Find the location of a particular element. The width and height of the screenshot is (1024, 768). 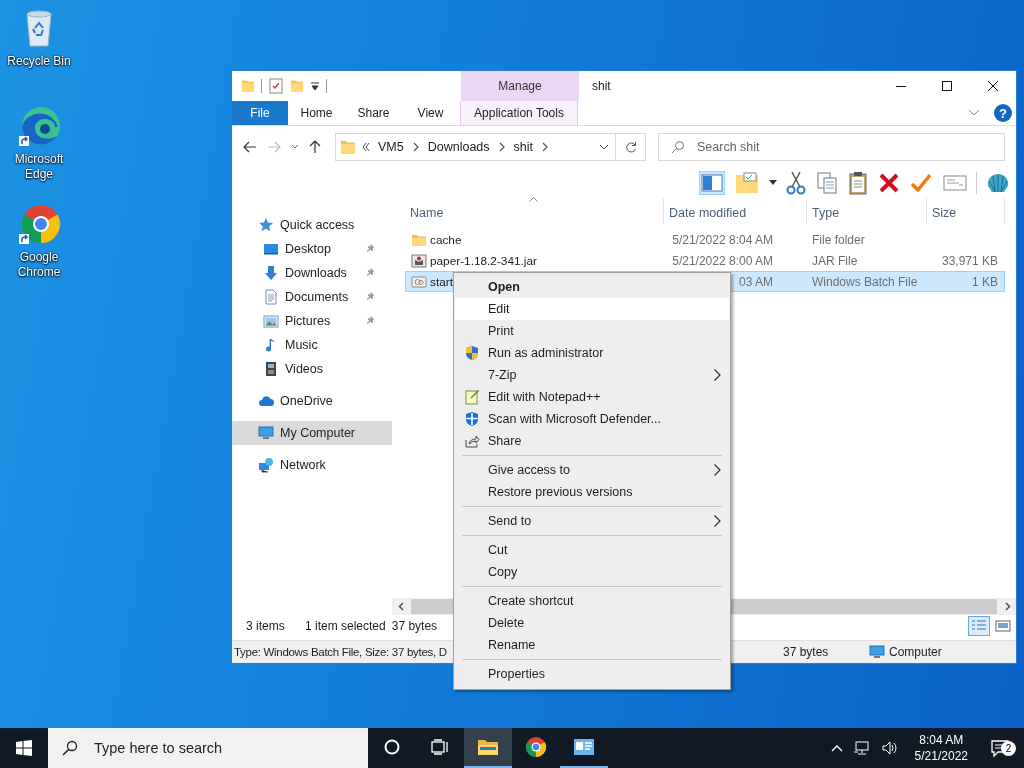

file-size: 1 KB is located at coordinates (985, 281).